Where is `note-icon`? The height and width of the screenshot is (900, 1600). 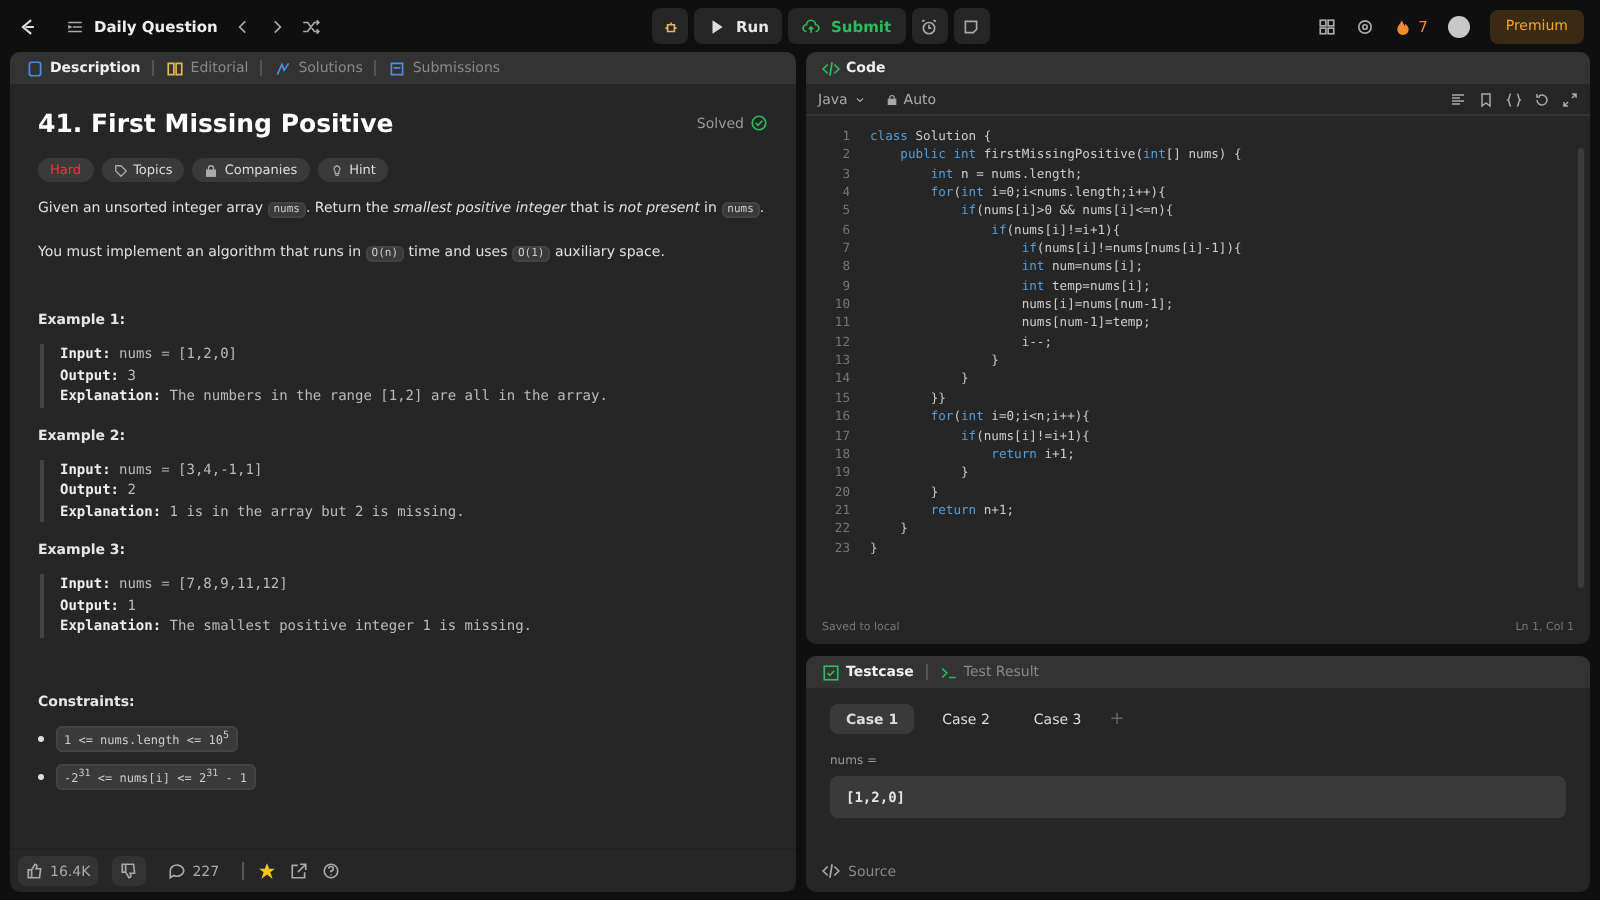 note-icon is located at coordinates (971, 26).